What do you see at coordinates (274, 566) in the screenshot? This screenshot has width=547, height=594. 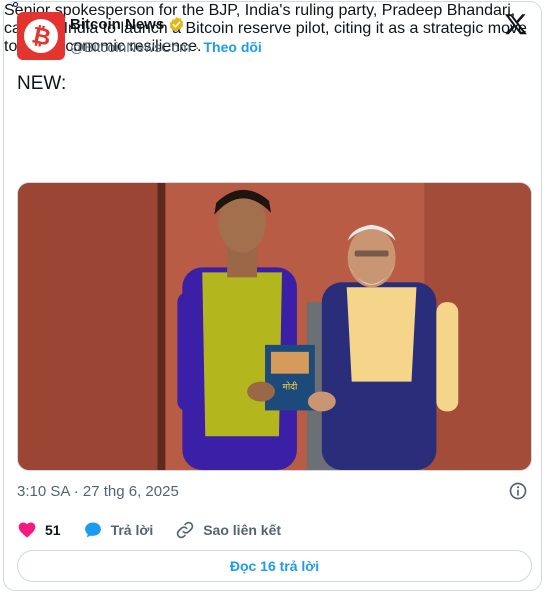 I see `read-replies-button: Đọc 16 trả lời` at bounding box center [274, 566].